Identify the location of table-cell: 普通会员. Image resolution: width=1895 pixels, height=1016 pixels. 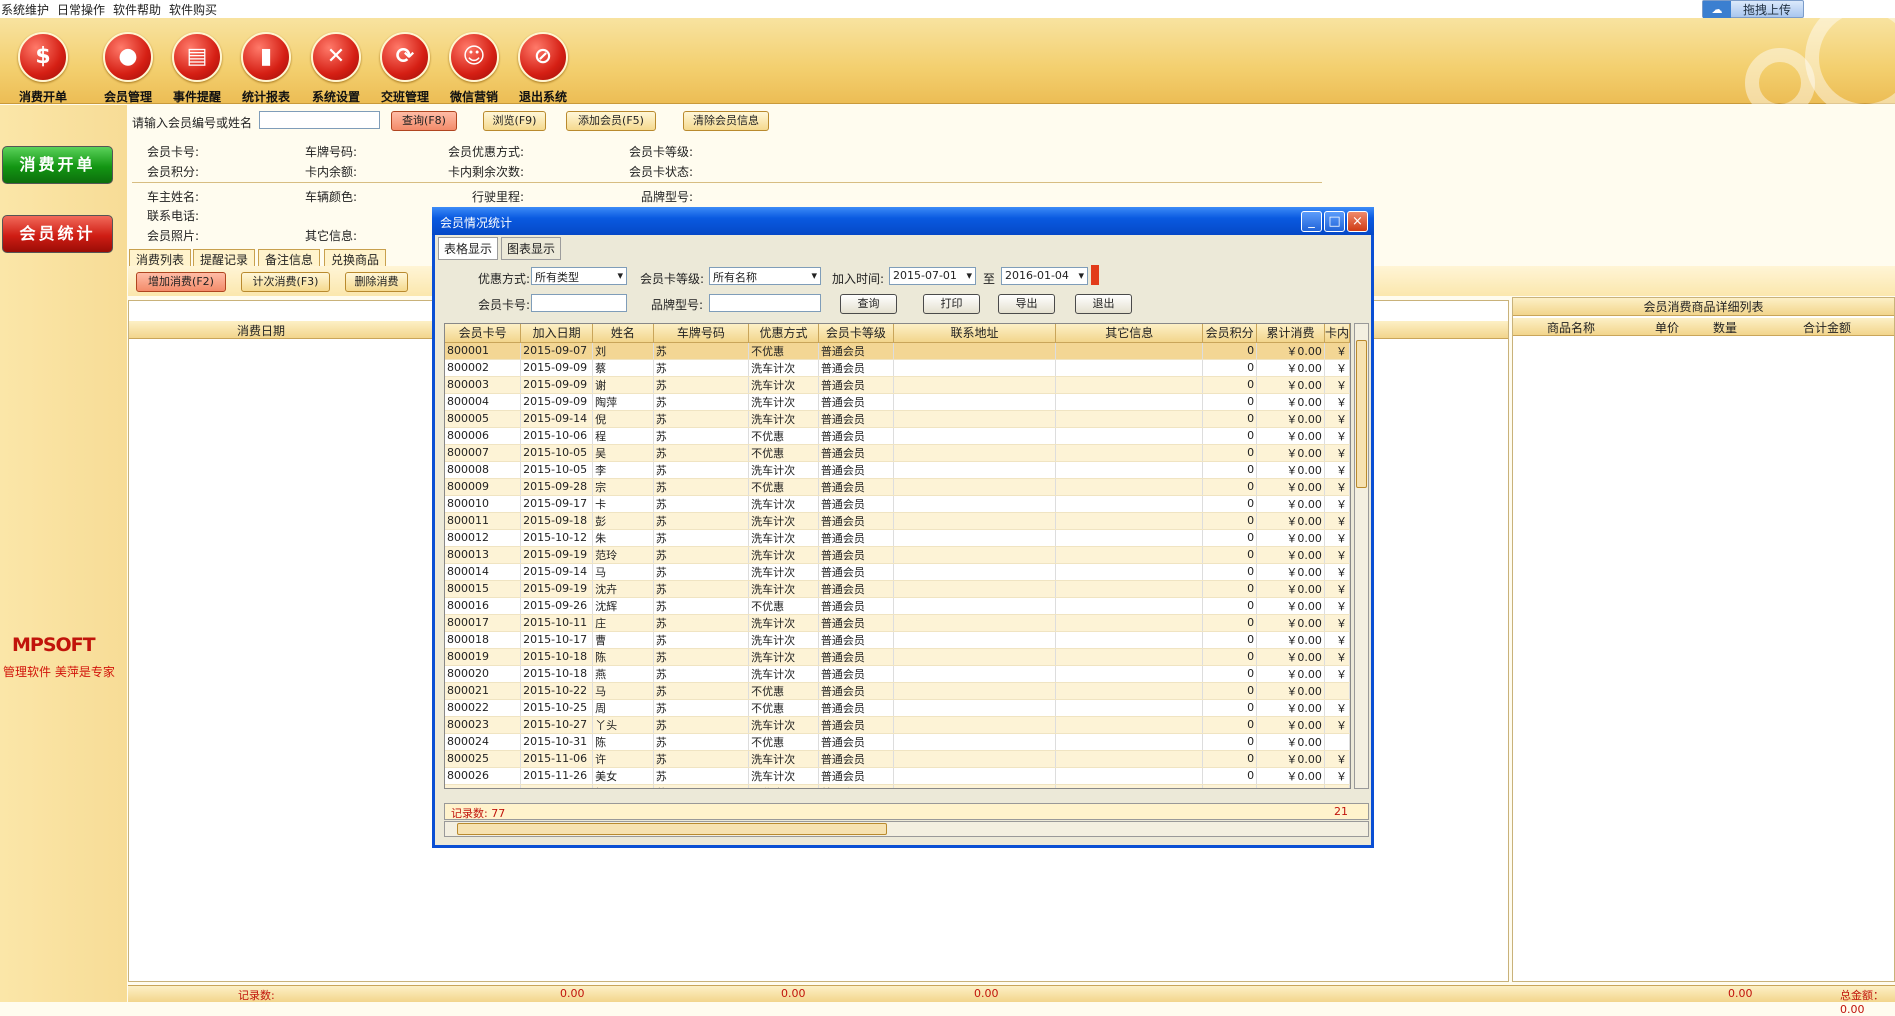
(856, 589).